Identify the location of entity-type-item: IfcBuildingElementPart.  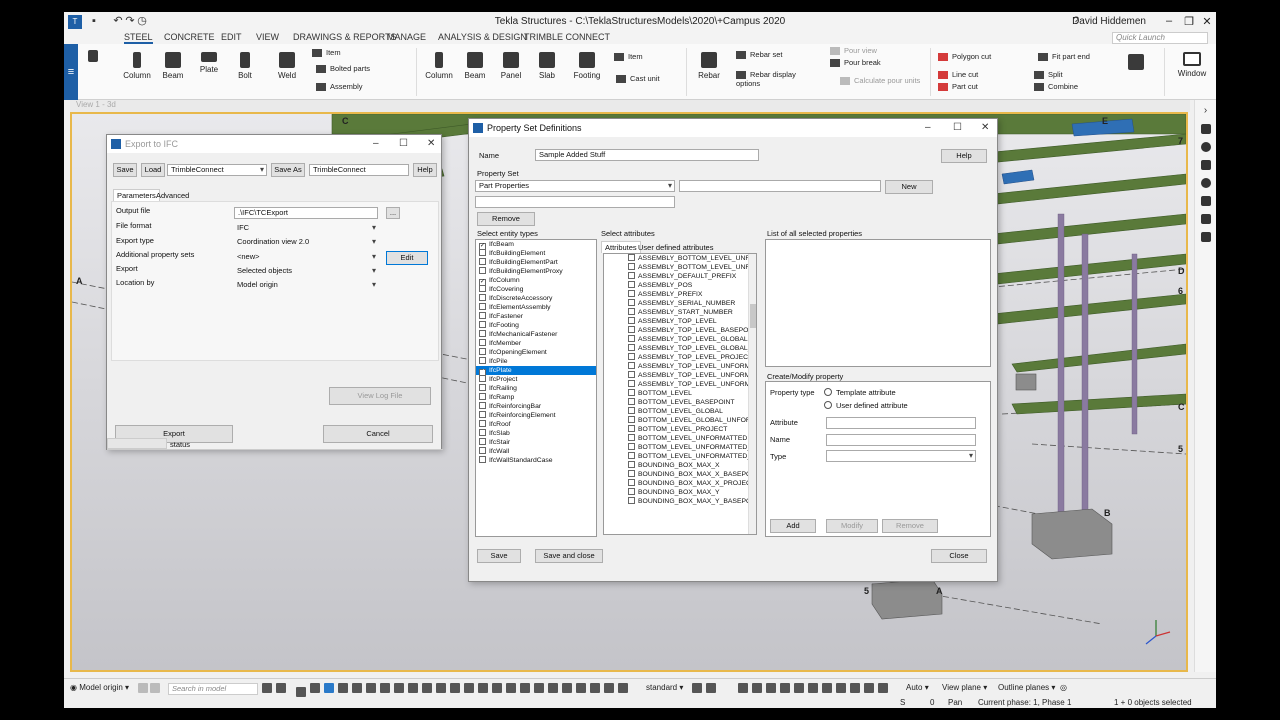
(536, 262).